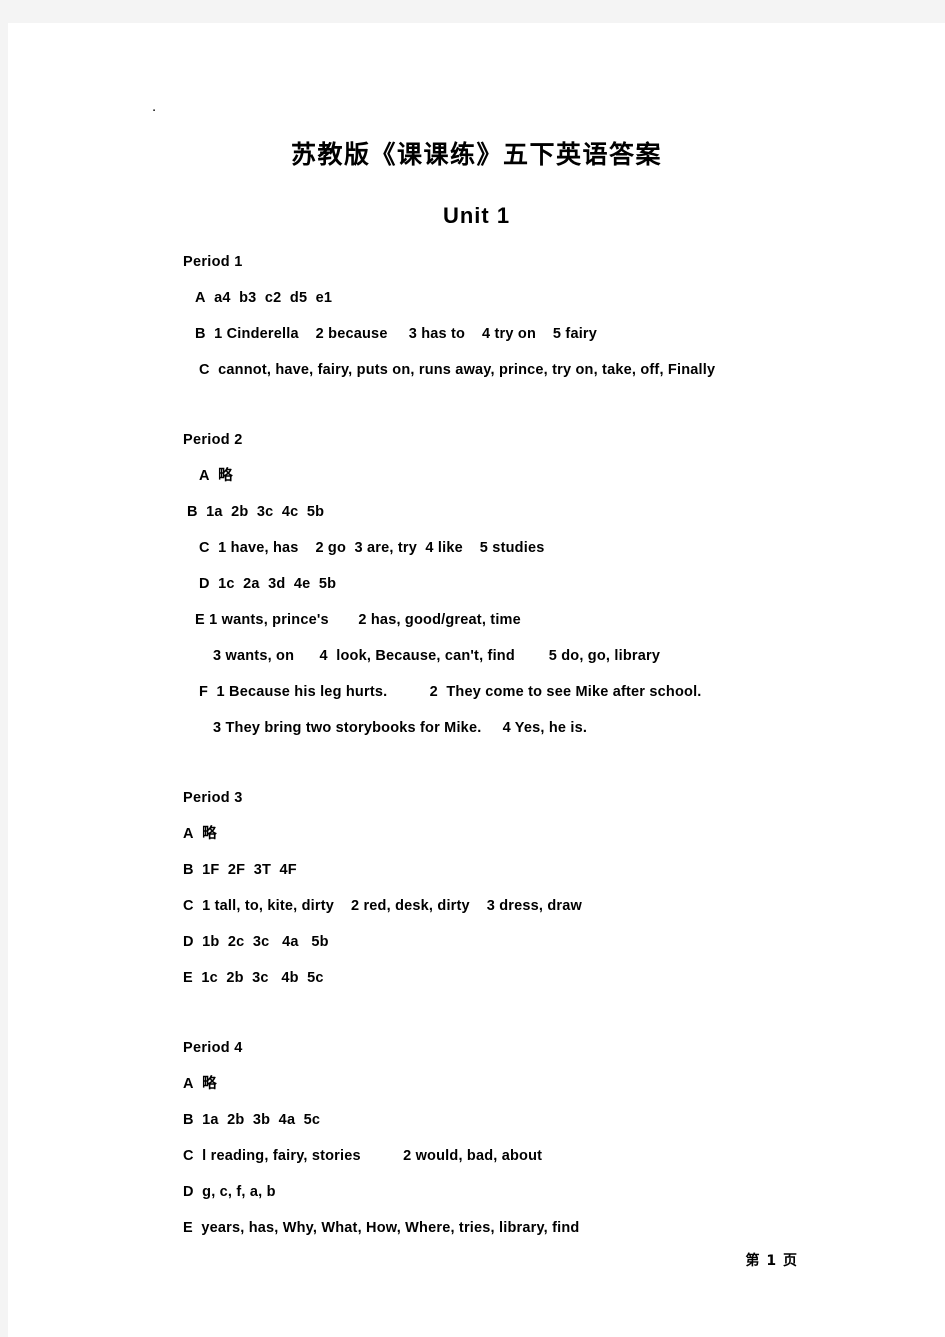  I want to click on period-heading-3: Period 3, so click(213, 798).